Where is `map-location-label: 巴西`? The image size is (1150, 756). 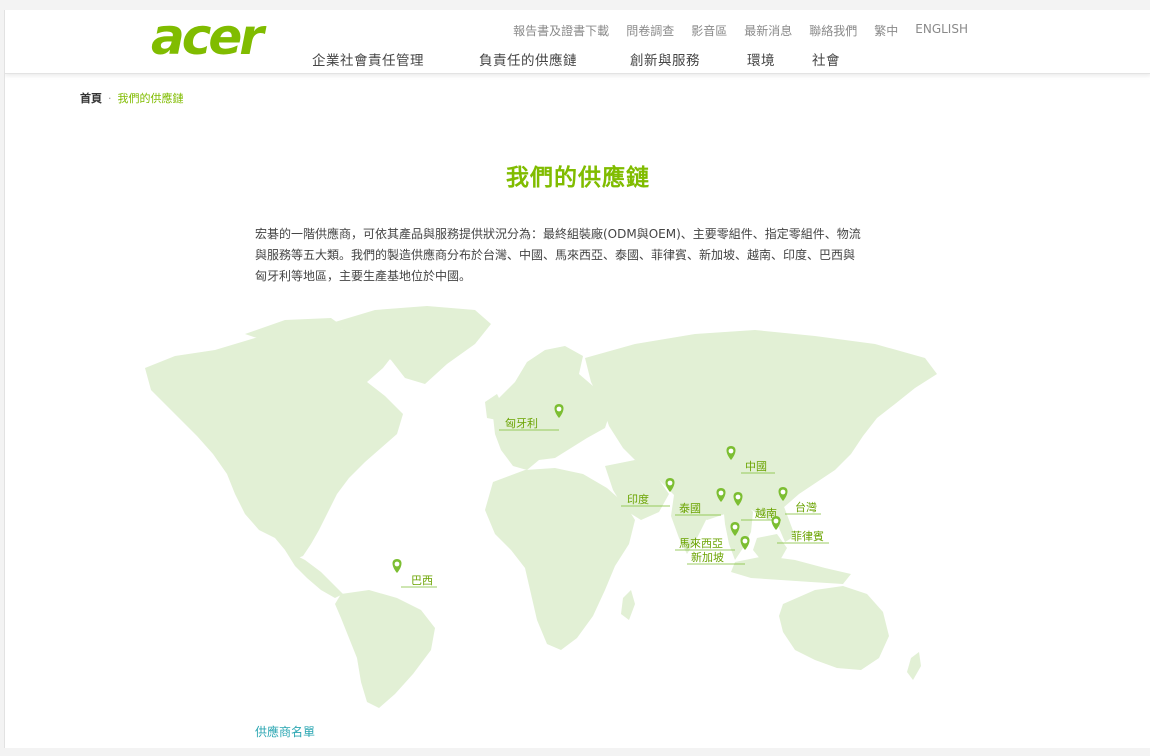 map-location-label: 巴西 is located at coordinates (422, 580).